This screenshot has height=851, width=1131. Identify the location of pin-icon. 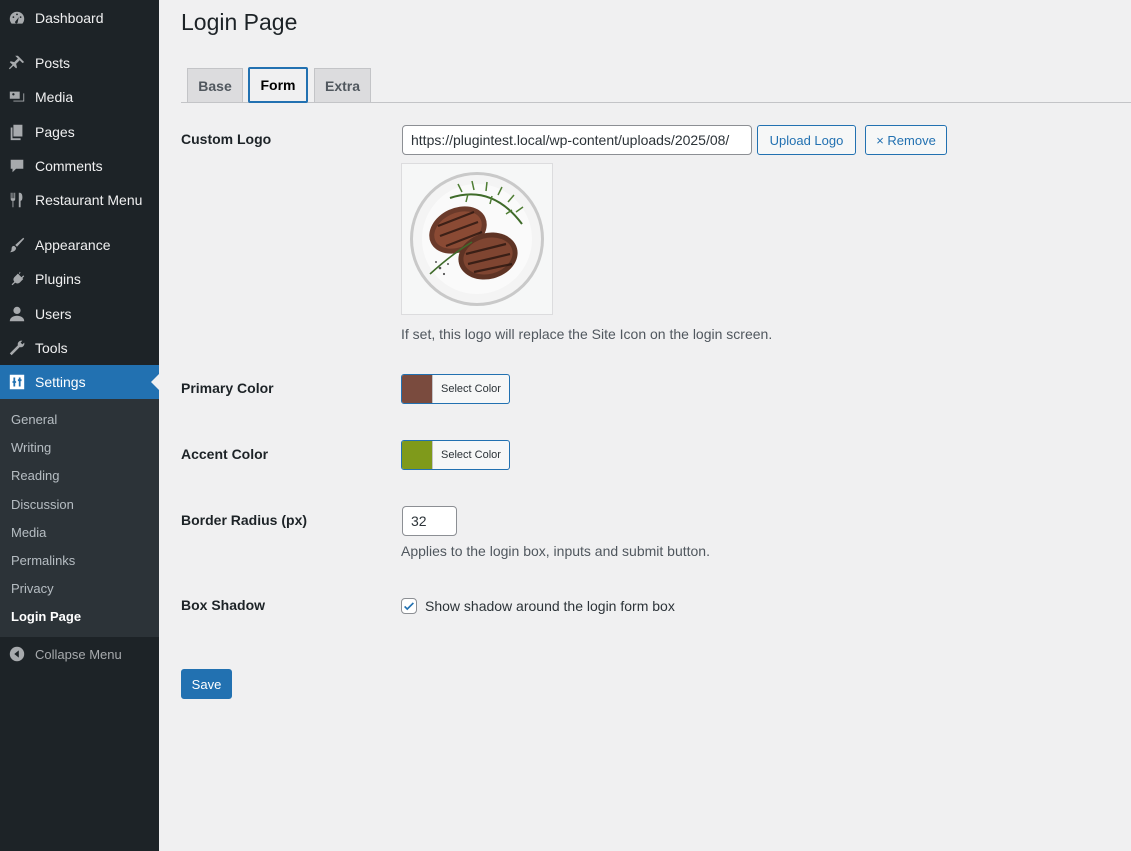
(17, 63).